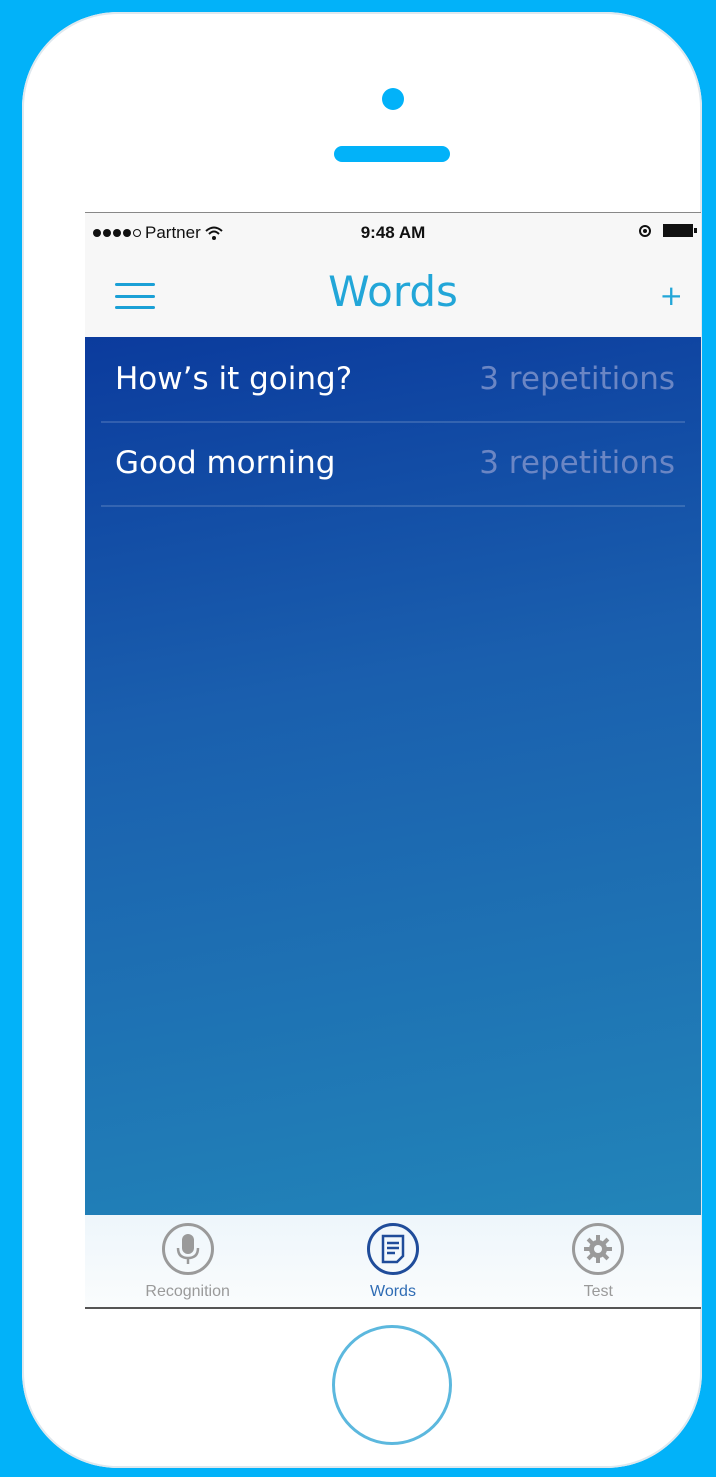 The height and width of the screenshot is (1477, 716). I want to click on tab-words: Words, so click(392, 1261).